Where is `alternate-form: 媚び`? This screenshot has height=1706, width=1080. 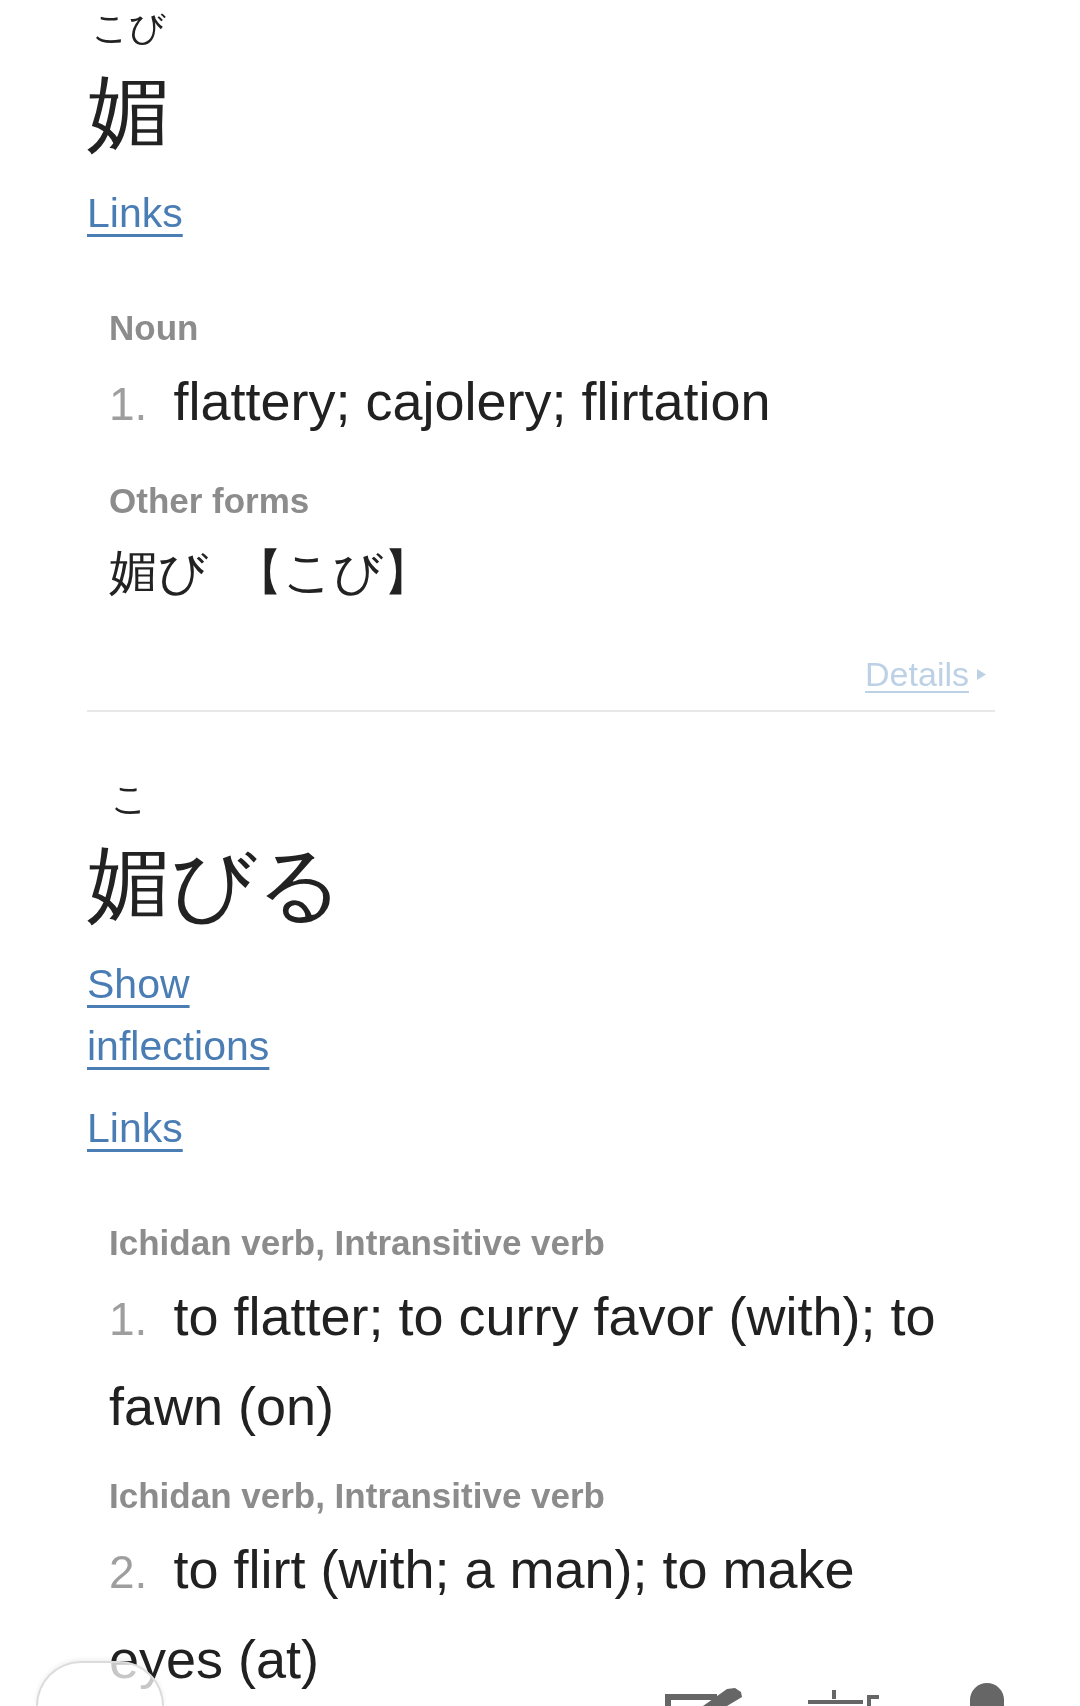 alternate-form: 媚び is located at coordinates (158, 572).